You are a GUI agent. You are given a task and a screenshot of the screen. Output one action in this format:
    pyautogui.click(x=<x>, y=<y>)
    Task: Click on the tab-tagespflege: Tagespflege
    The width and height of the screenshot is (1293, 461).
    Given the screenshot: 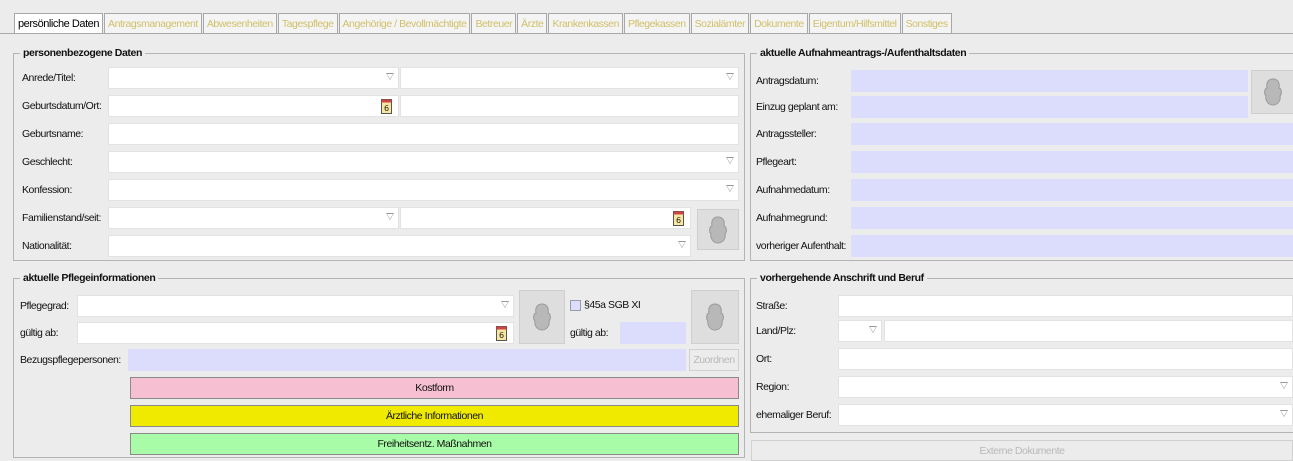 What is the action you would take?
    pyautogui.click(x=307, y=23)
    